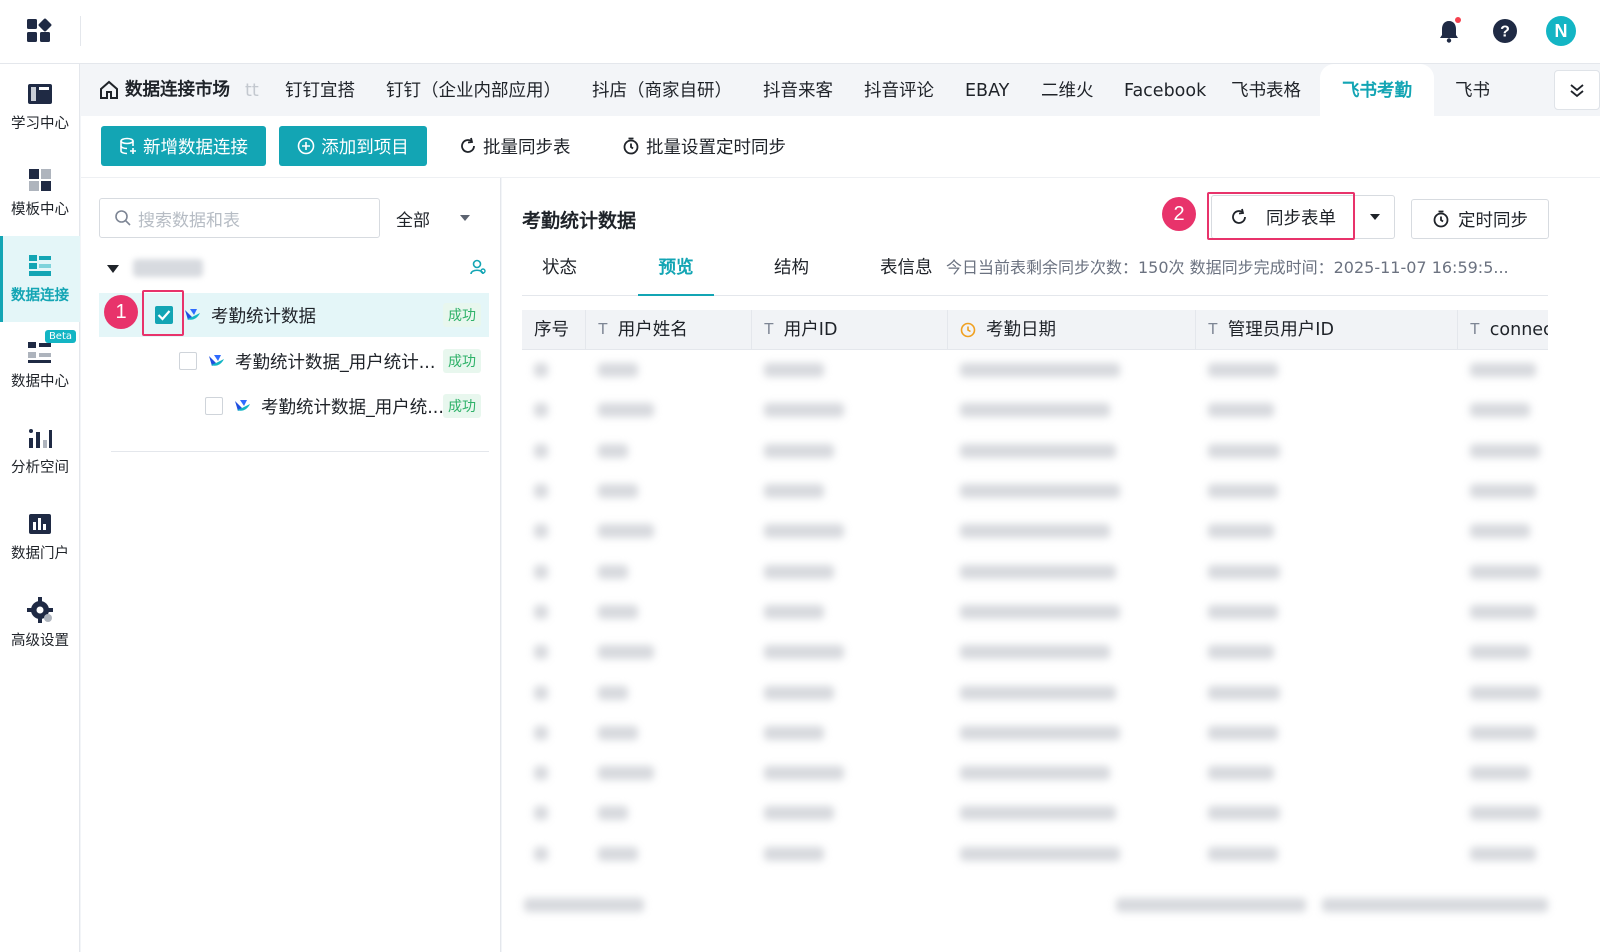  Describe the element at coordinates (1472, 90) in the screenshot. I see `tab-feishu: 飞书` at that location.